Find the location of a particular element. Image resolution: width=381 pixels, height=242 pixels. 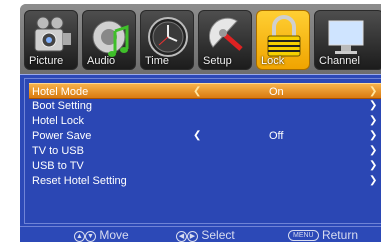

menu-item-power-save: Power Save ❮ Off ❯ is located at coordinates (205, 136).